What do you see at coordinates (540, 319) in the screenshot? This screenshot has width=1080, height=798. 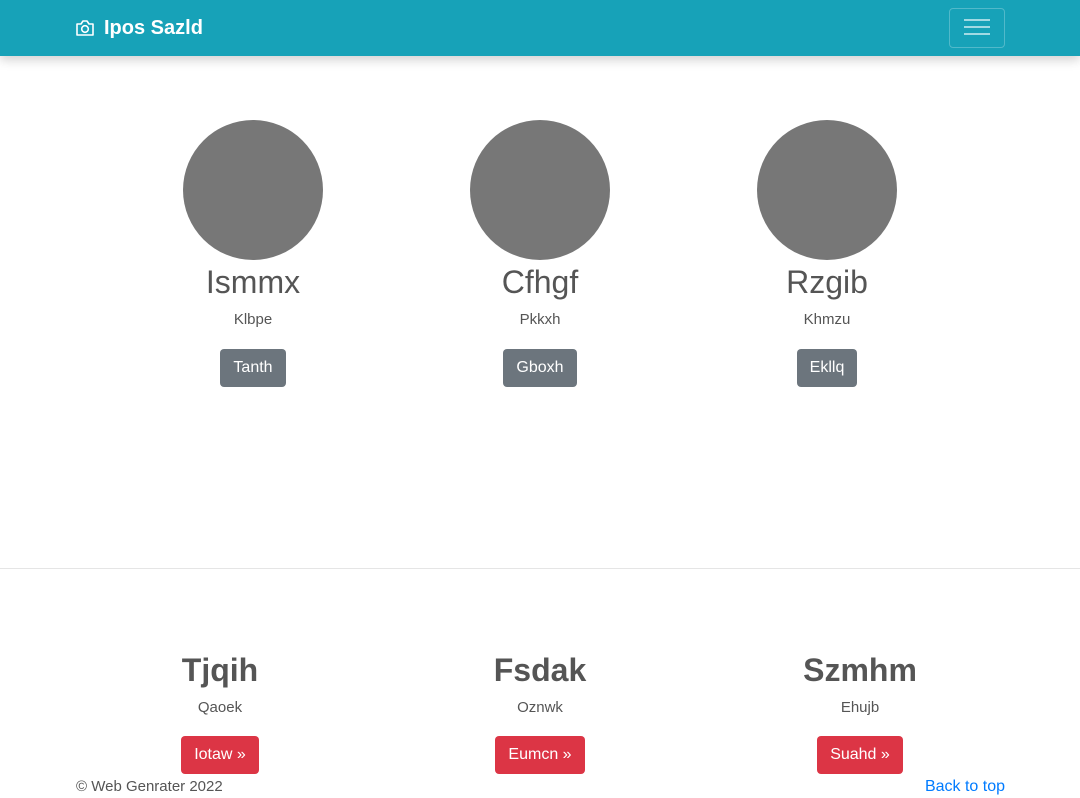 I see `member-role: Pkkxh` at bounding box center [540, 319].